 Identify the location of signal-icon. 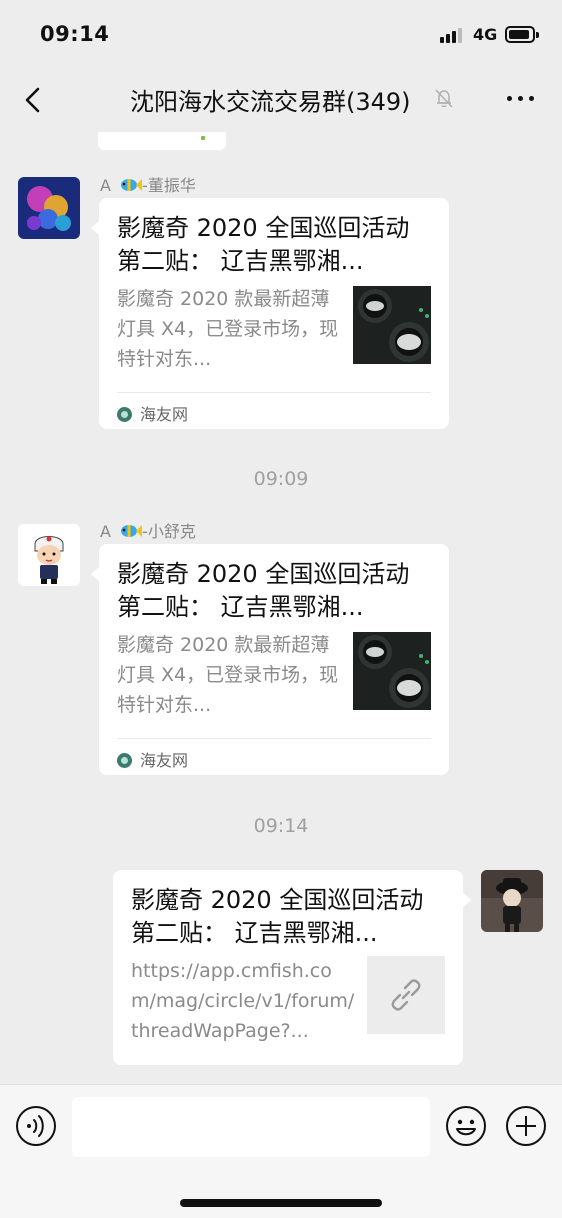
(453, 35).